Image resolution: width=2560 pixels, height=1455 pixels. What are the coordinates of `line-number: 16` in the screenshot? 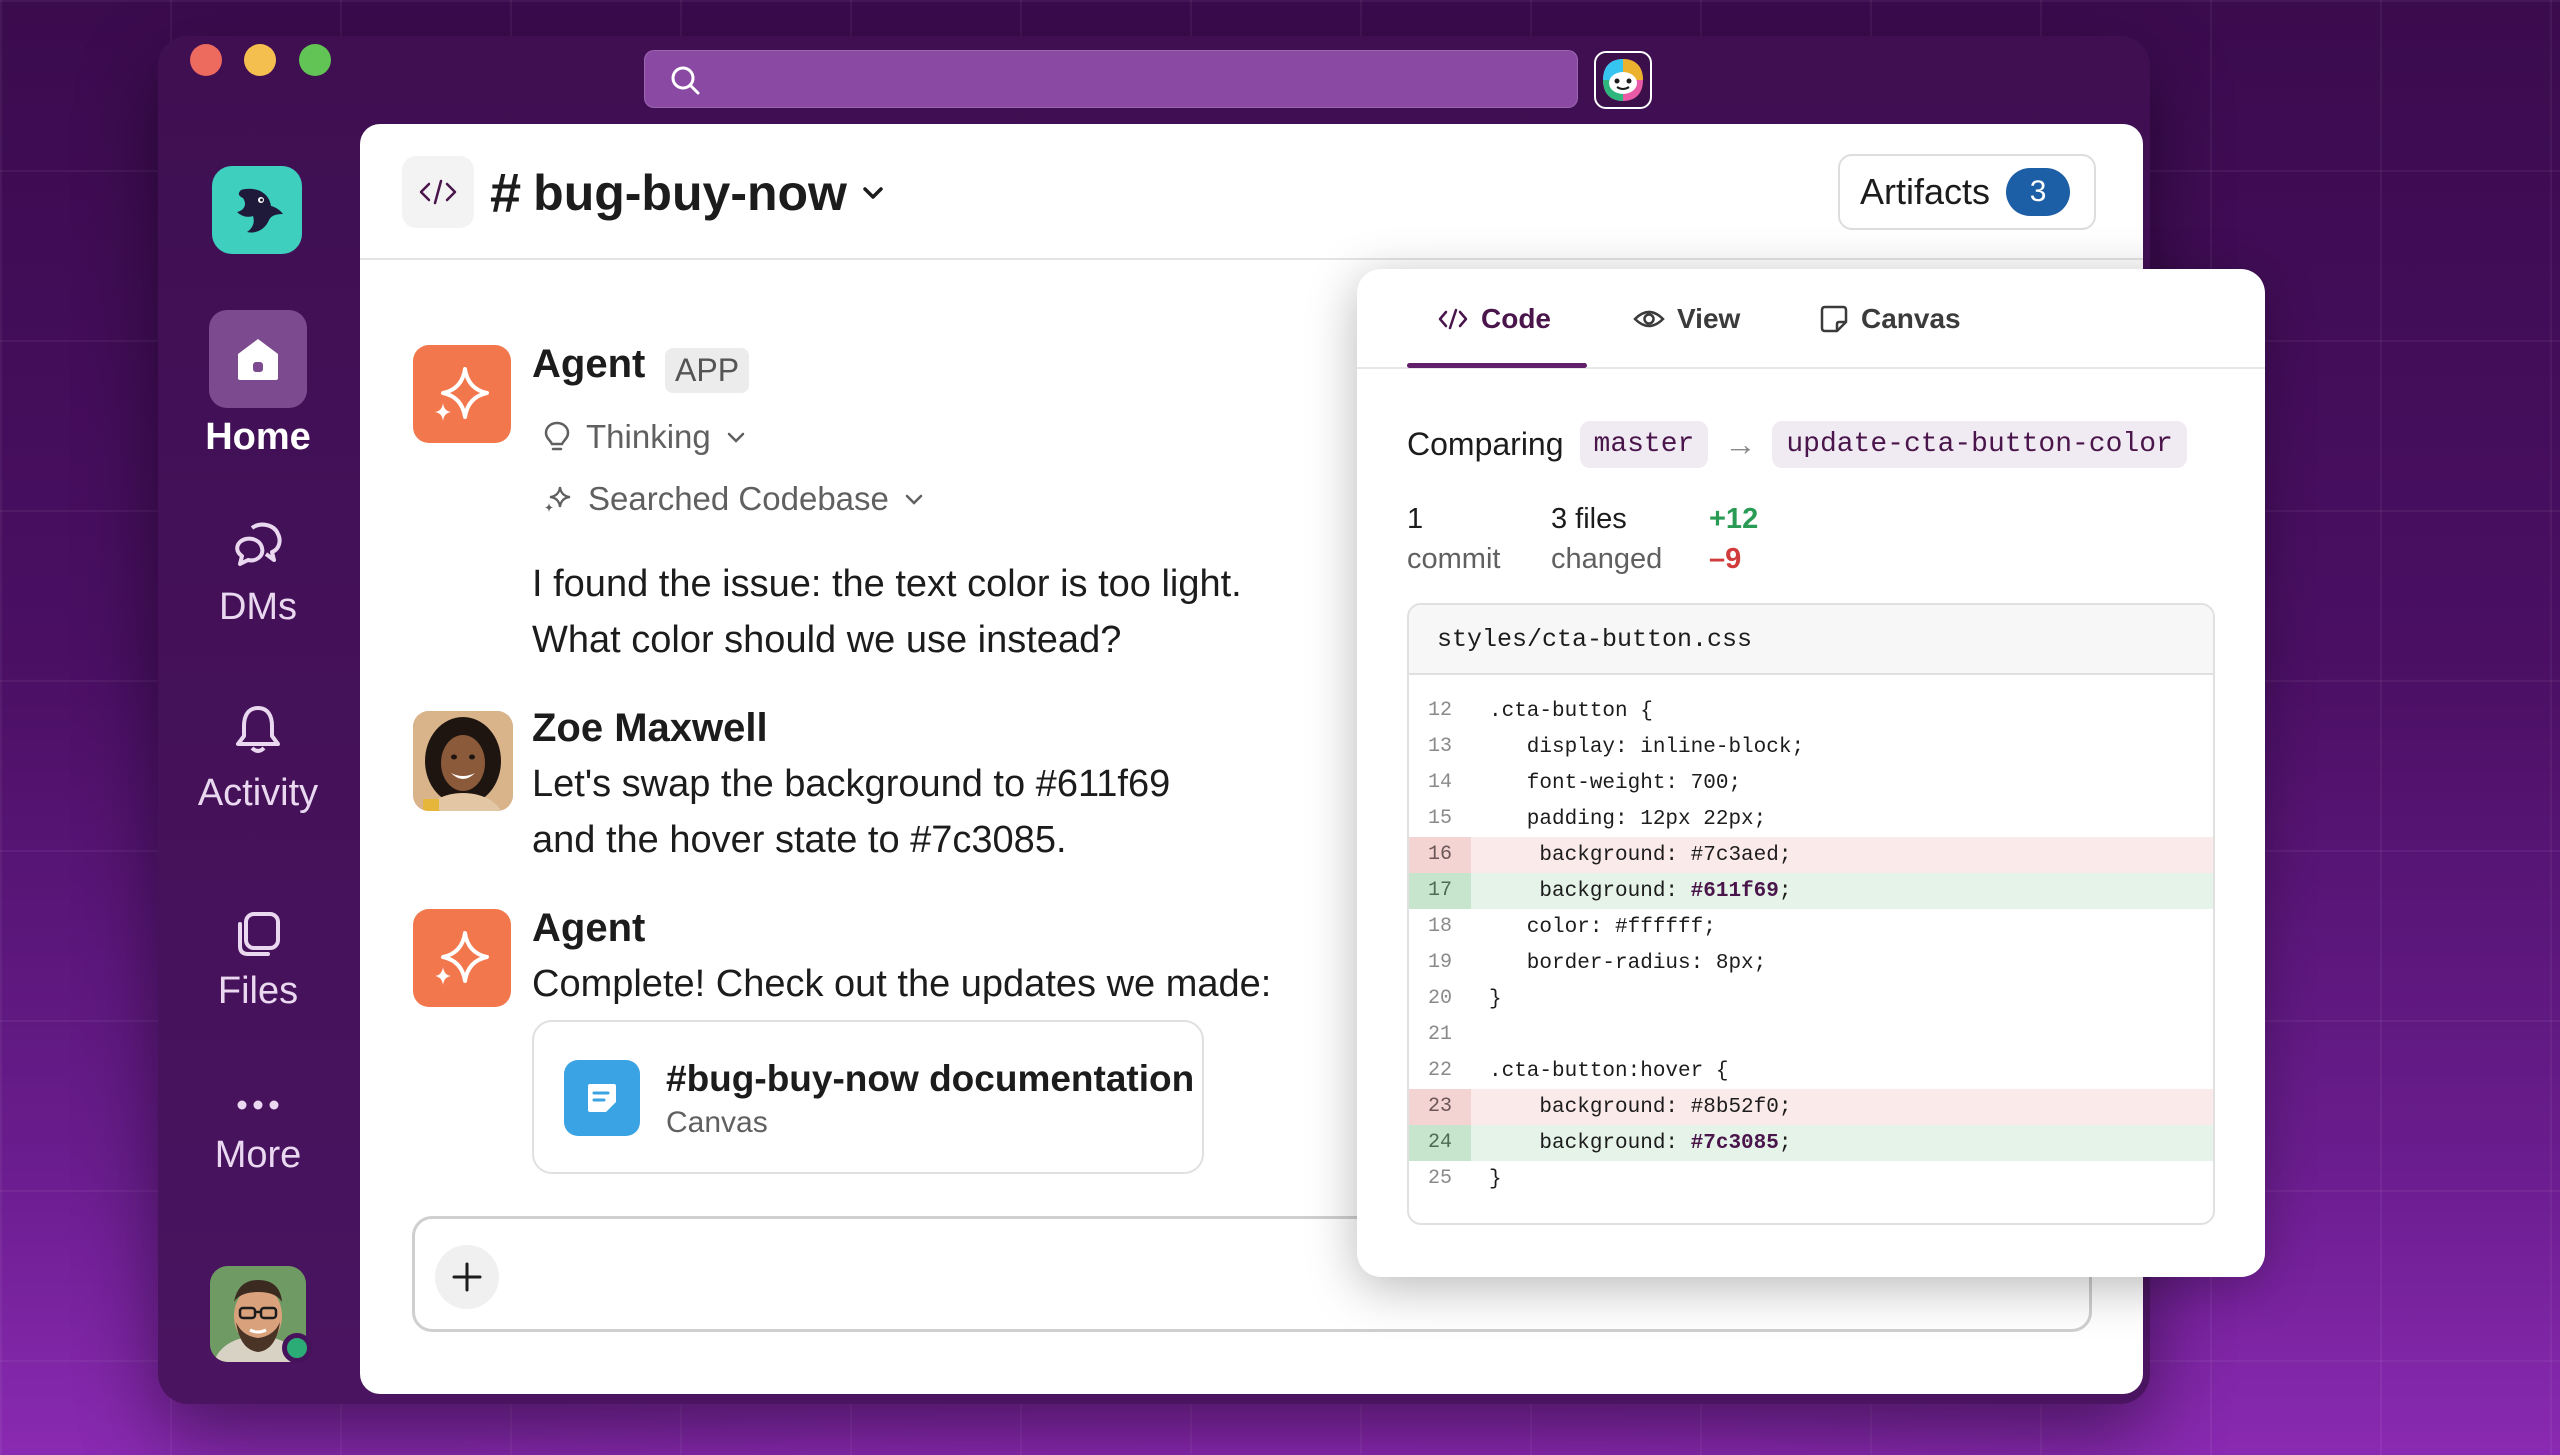 It's located at (1440, 855).